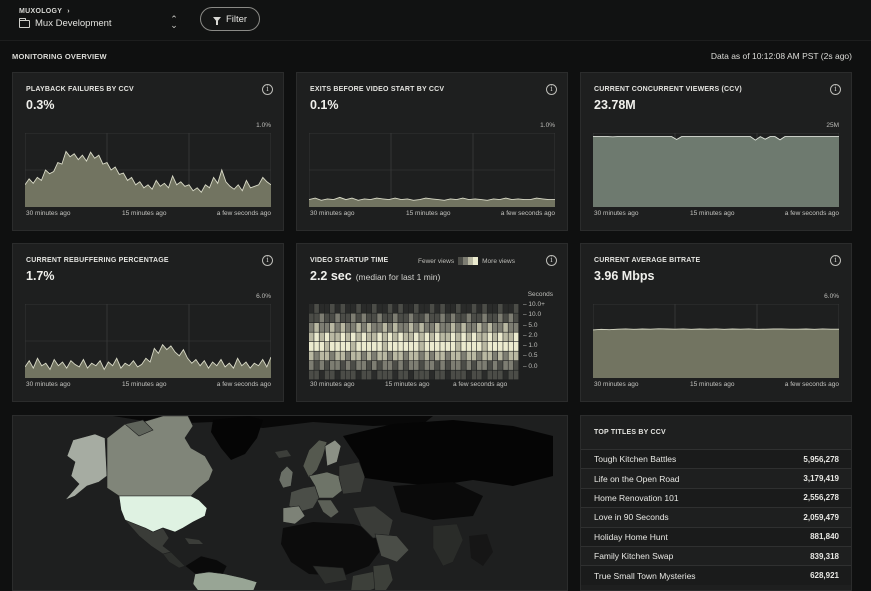 Image resolution: width=871 pixels, height=591 pixels. What do you see at coordinates (194, 541) in the screenshot?
I see `map-region-caribbean` at bounding box center [194, 541].